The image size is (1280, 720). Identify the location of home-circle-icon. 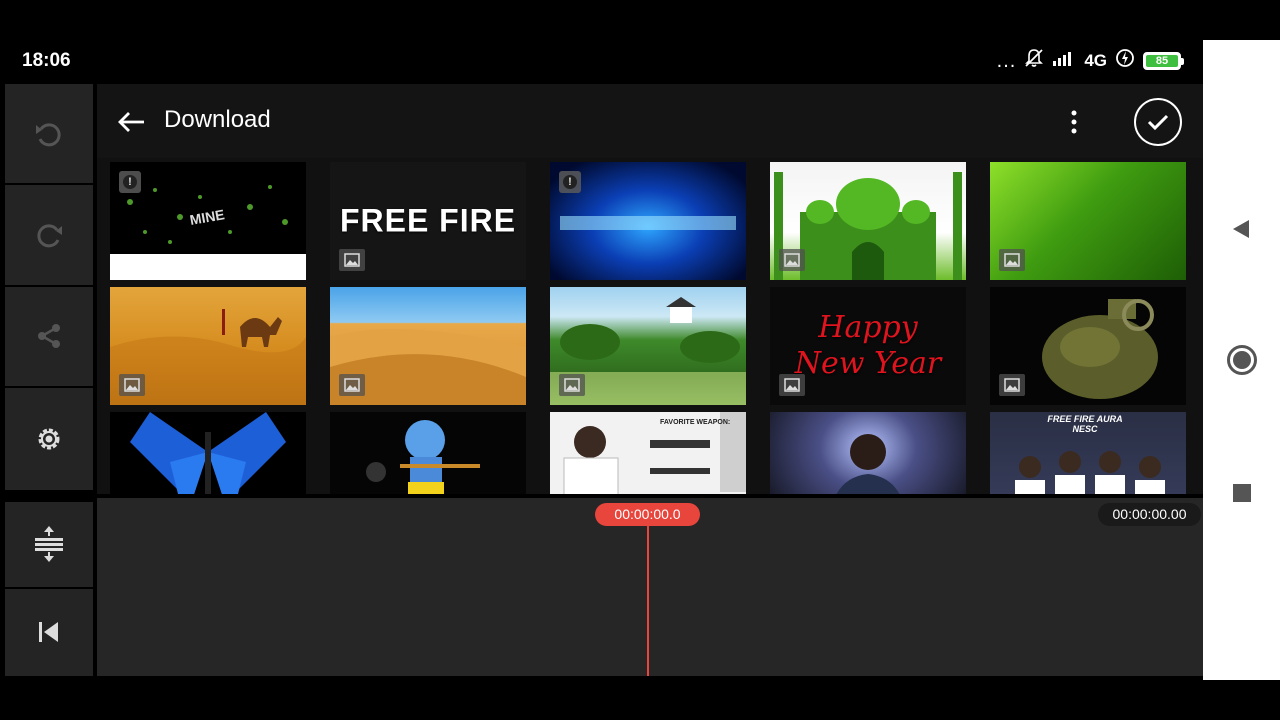
(1242, 360).